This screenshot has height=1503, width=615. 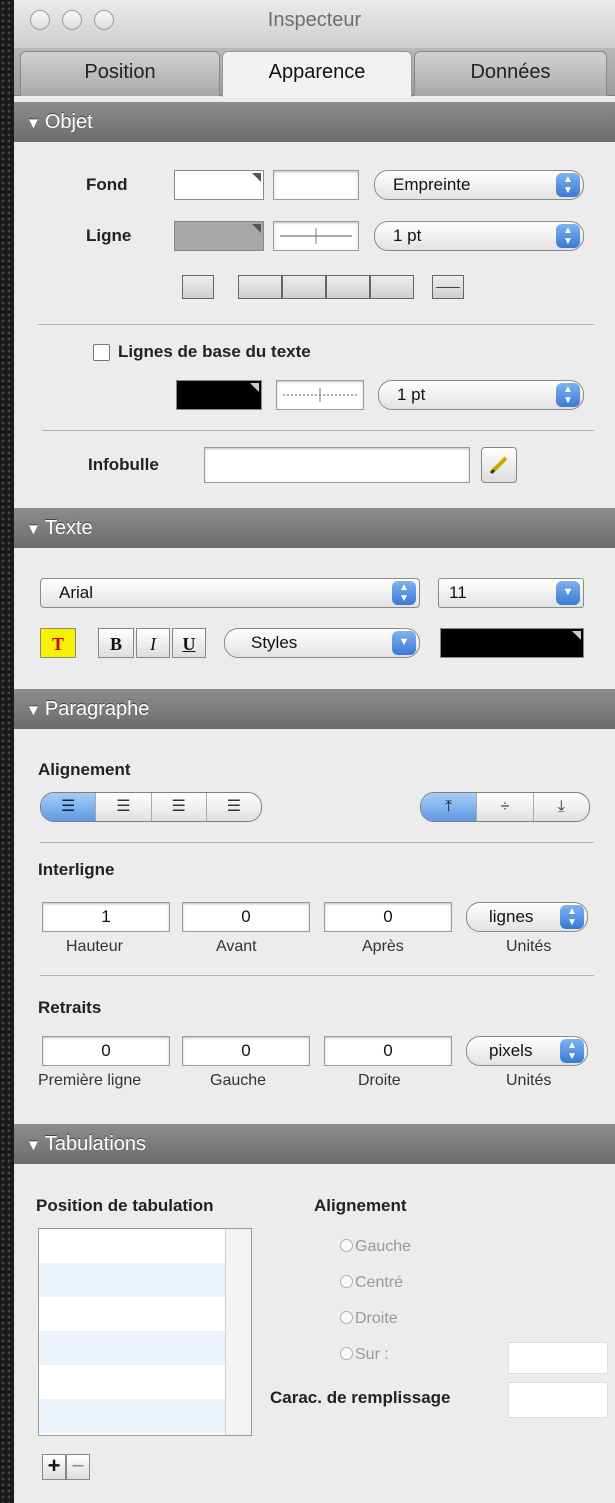 I want to click on tab-bar: Position Apparence Données, so click(x=314, y=72).